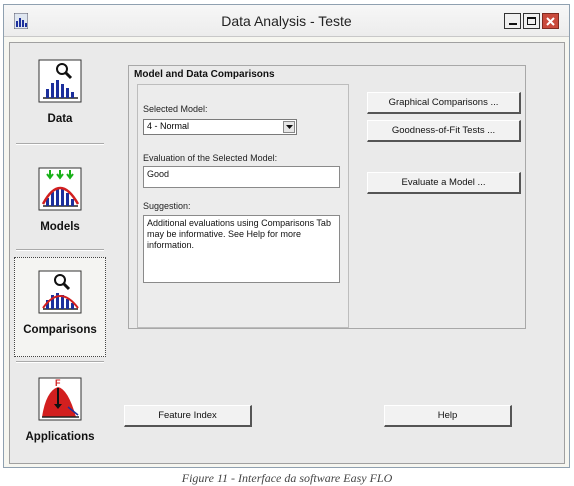 This screenshot has width=574, height=486. I want to click on nav-item-comparisons: Comparisons, so click(60, 307).